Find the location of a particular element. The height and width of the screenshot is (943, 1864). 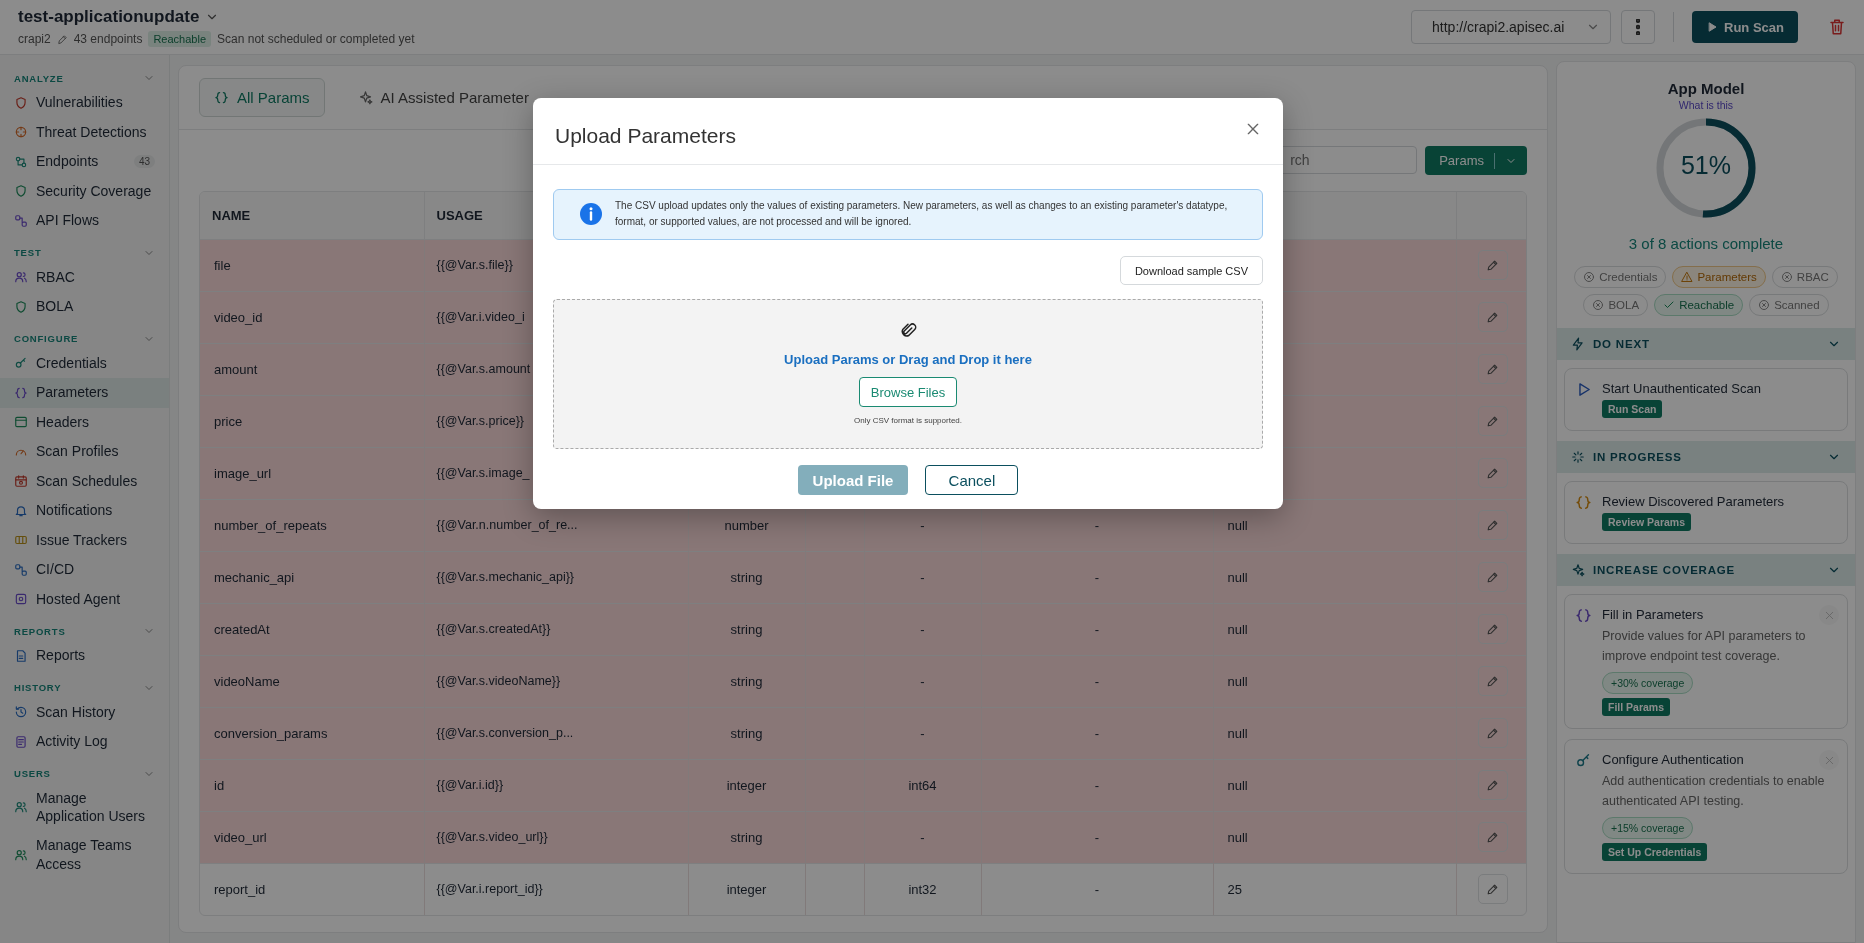

table-cell: report_id is located at coordinates (240, 889).